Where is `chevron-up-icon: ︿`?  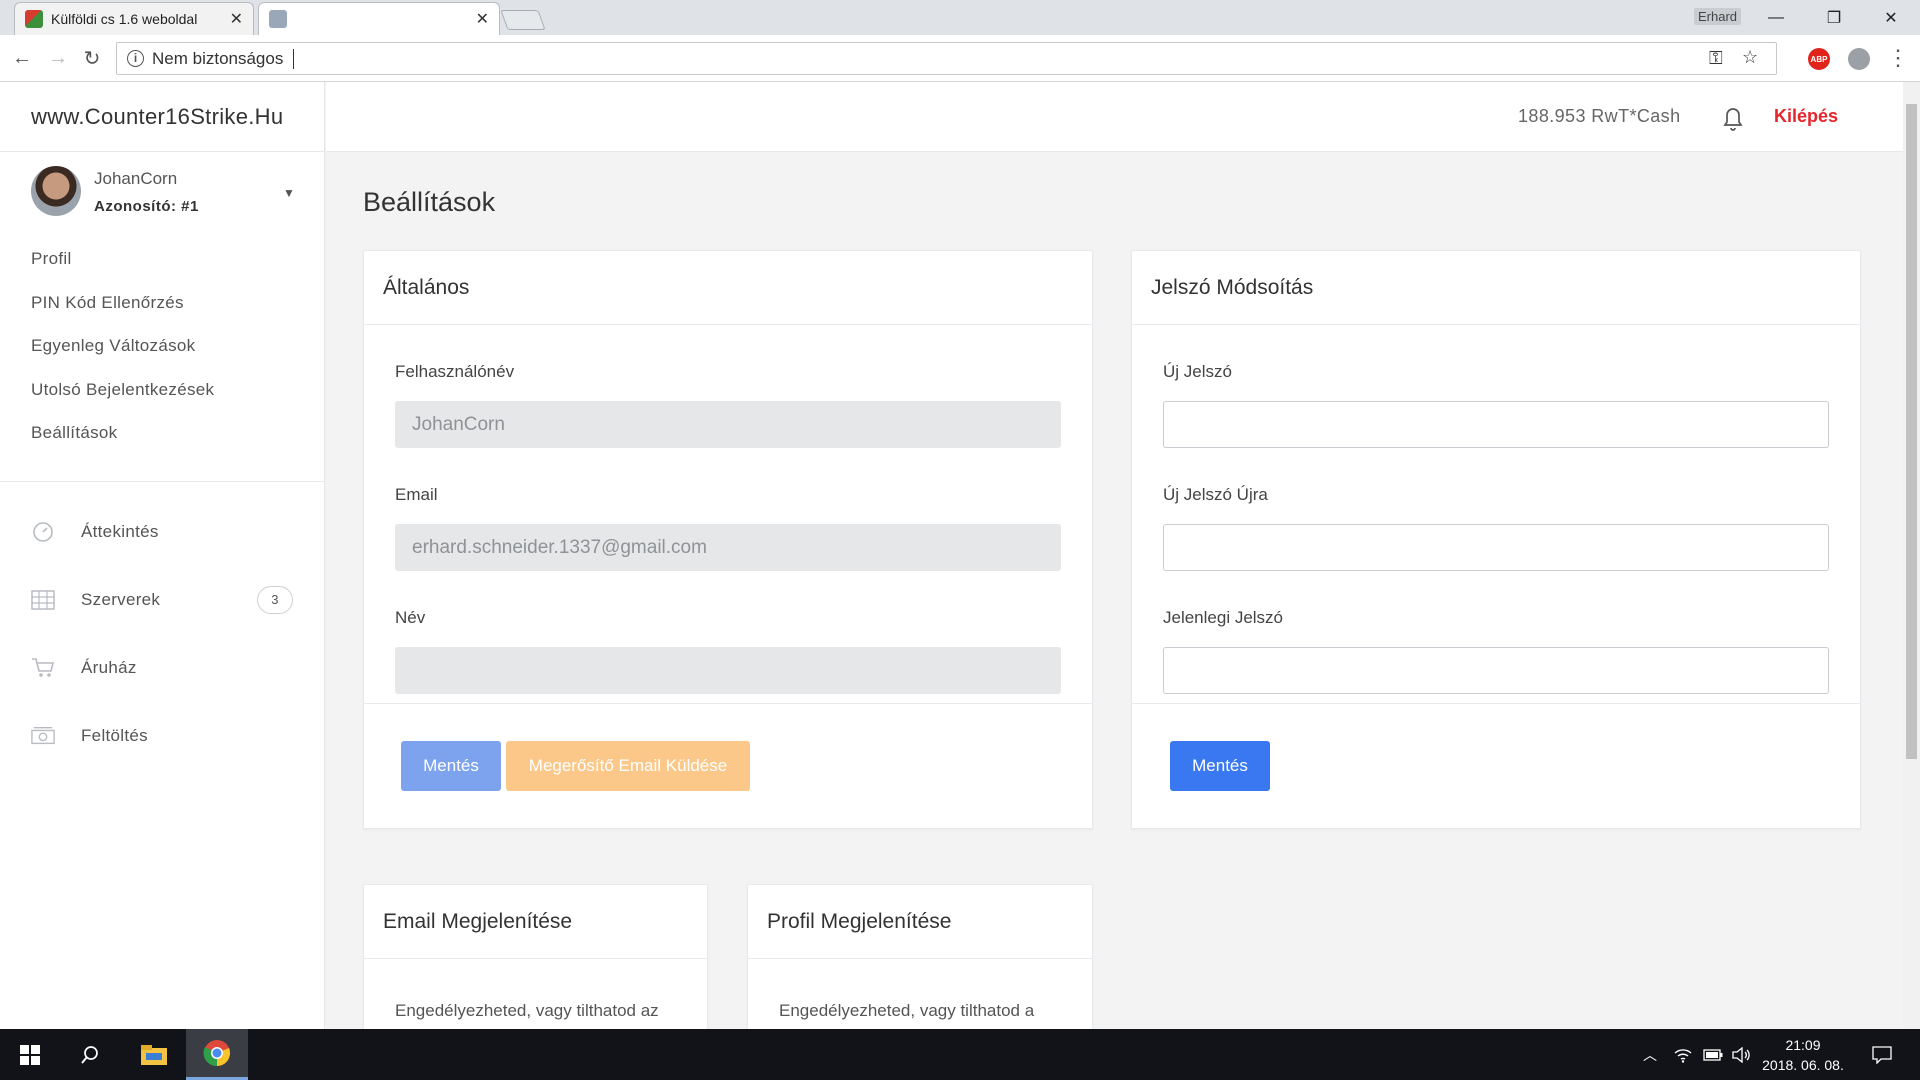 chevron-up-icon: ︿ is located at coordinates (1650, 1054).